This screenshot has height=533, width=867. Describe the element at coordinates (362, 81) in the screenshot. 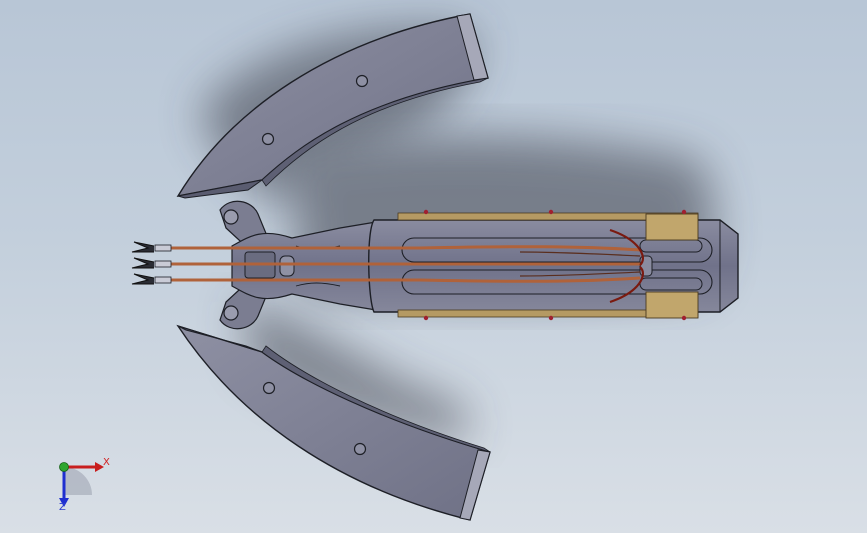

I see `upper-jaw-hole-icon` at that location.